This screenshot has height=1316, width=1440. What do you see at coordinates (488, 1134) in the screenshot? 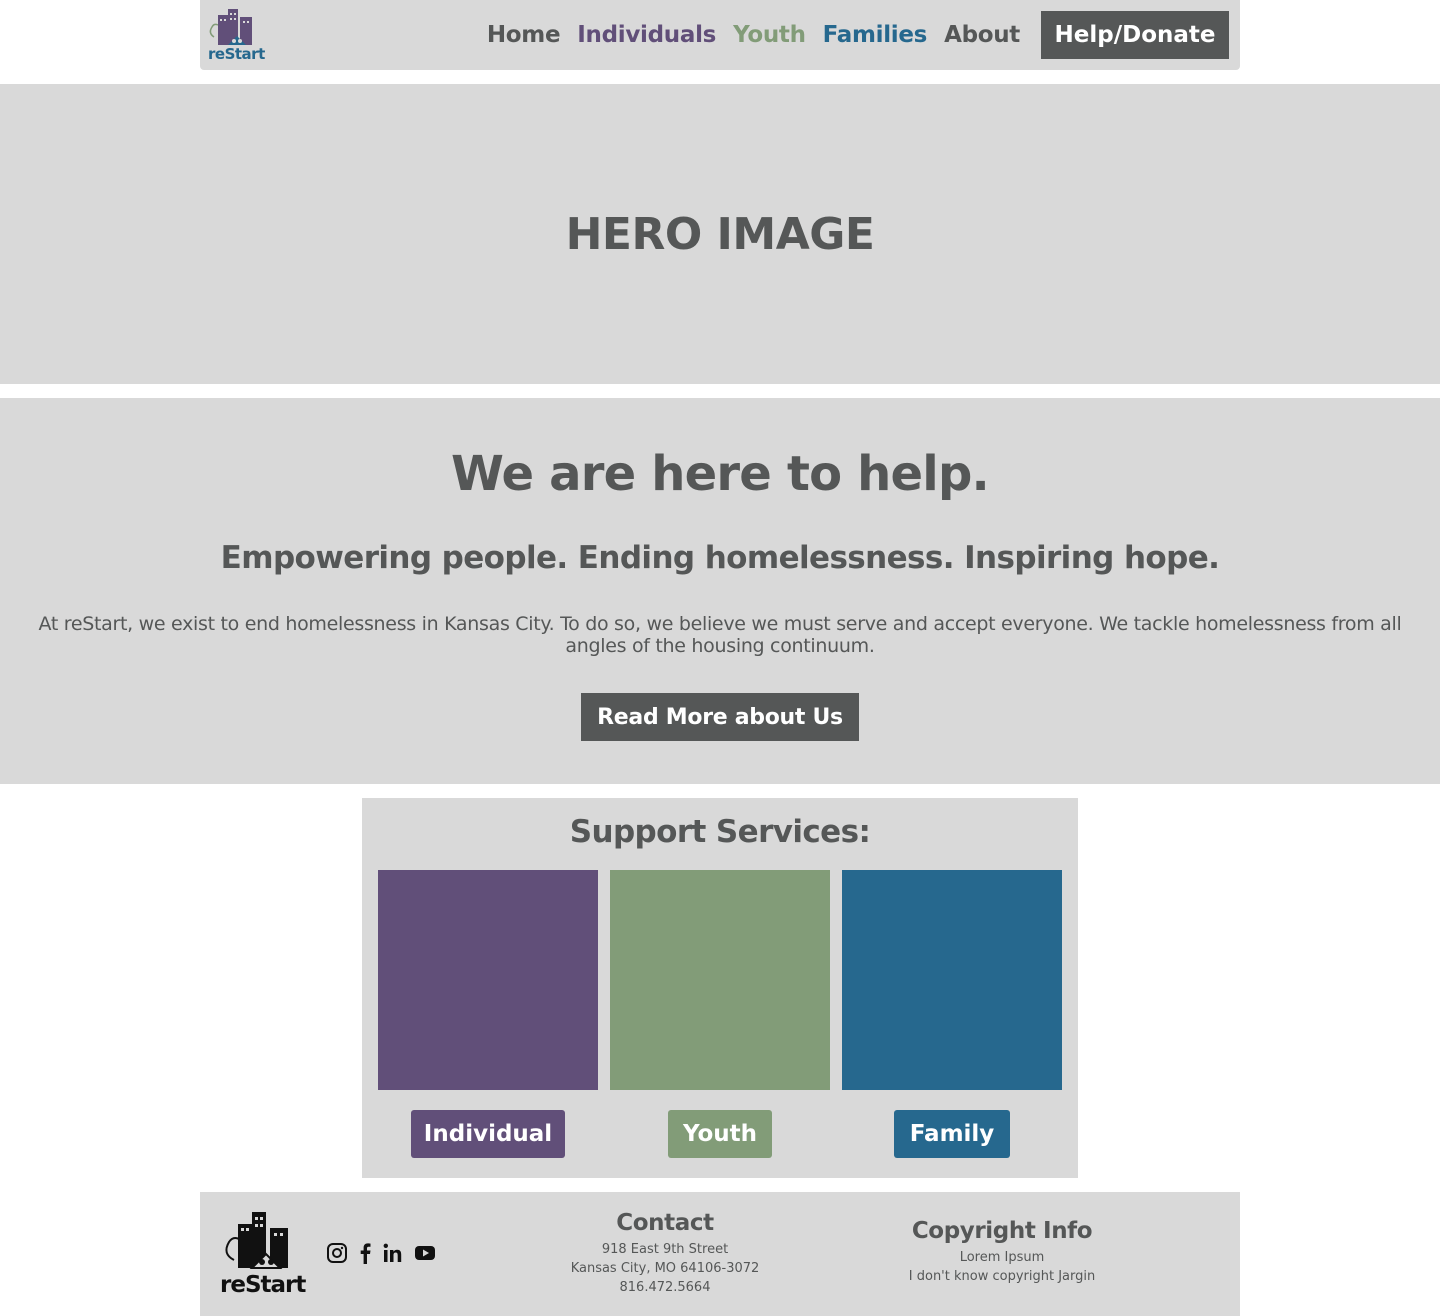
I see `individual-button: Individual` at bounding box center [488, 1134].